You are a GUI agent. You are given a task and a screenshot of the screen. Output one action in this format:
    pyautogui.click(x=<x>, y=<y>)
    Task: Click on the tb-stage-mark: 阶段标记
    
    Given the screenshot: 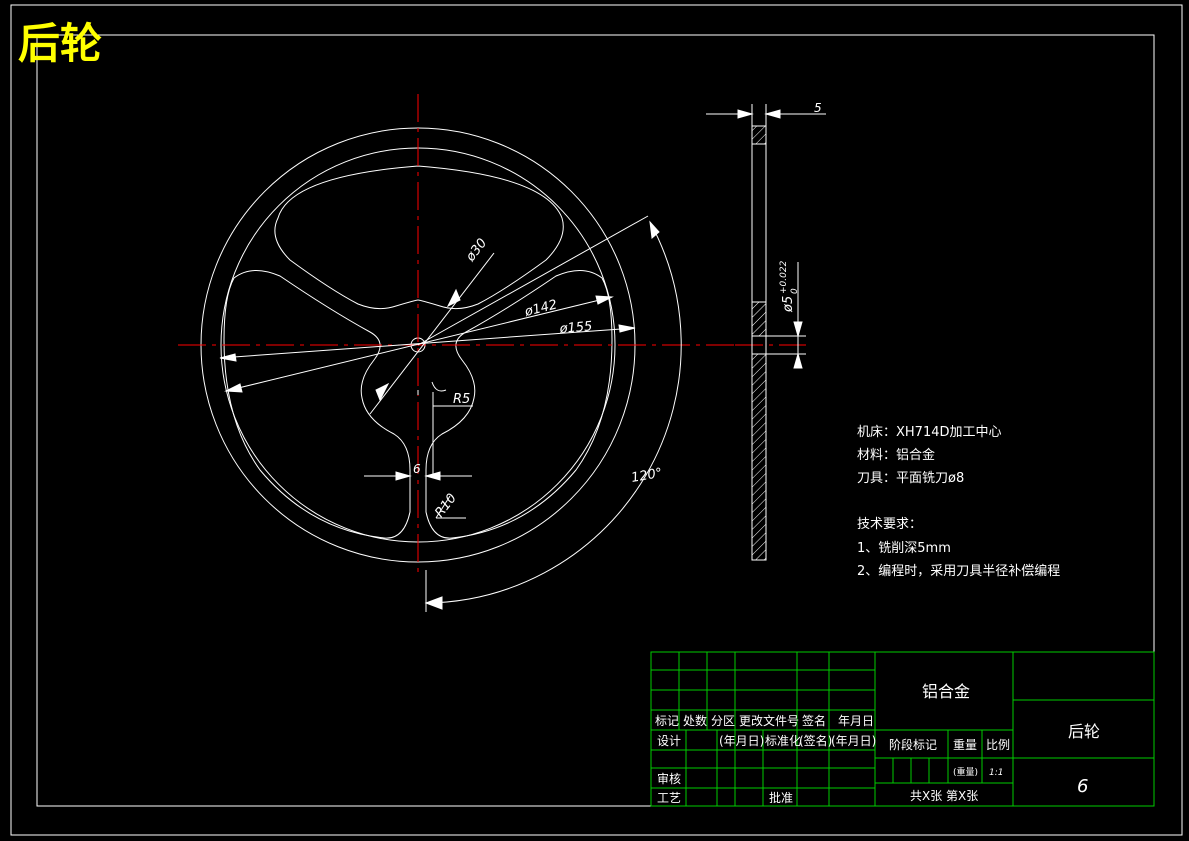 What is the action you would take?
    pyautogui.click(x=913, y=744)
    